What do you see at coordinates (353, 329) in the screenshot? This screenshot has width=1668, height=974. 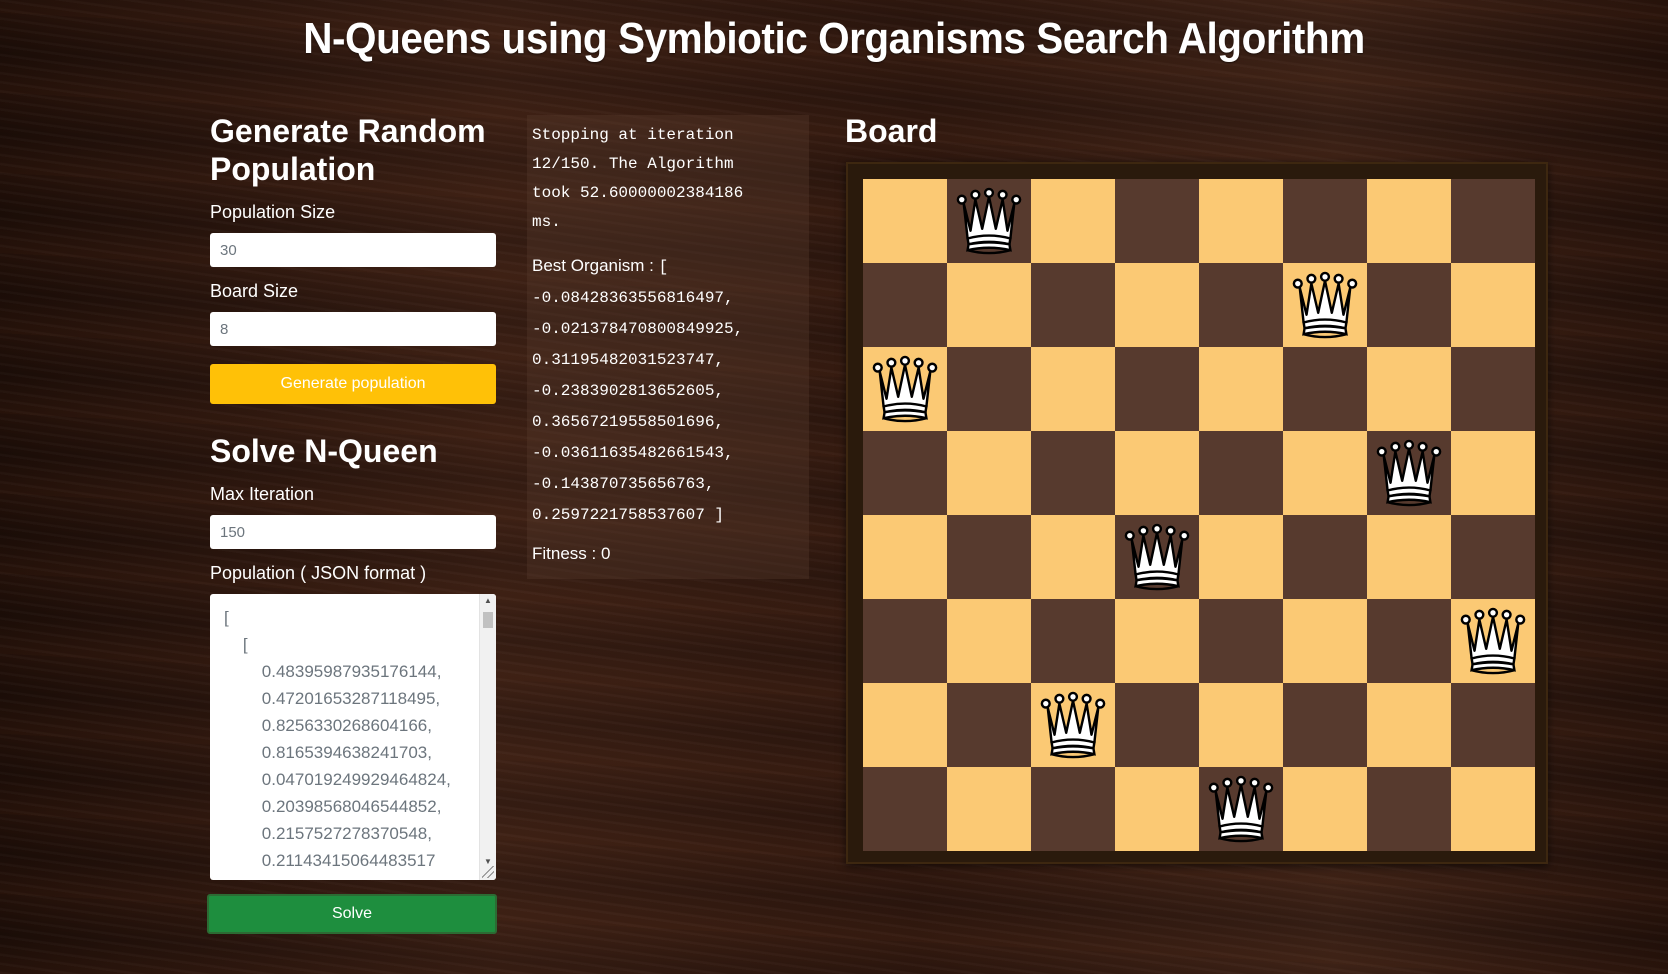 I see `board-size-input: 8` at bounding box center [353, 329].